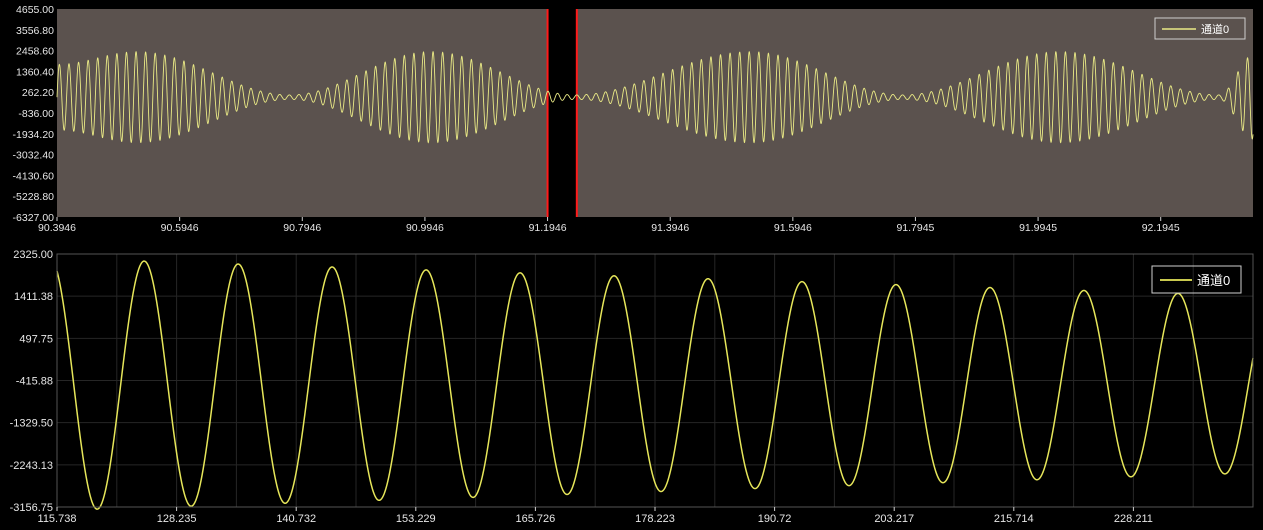 This screenshot has width=1263, height=530. Describe the element at coordinates (425, 228) in the screenshot. I see `overview-x-tick-label: 90.9946` at that location.